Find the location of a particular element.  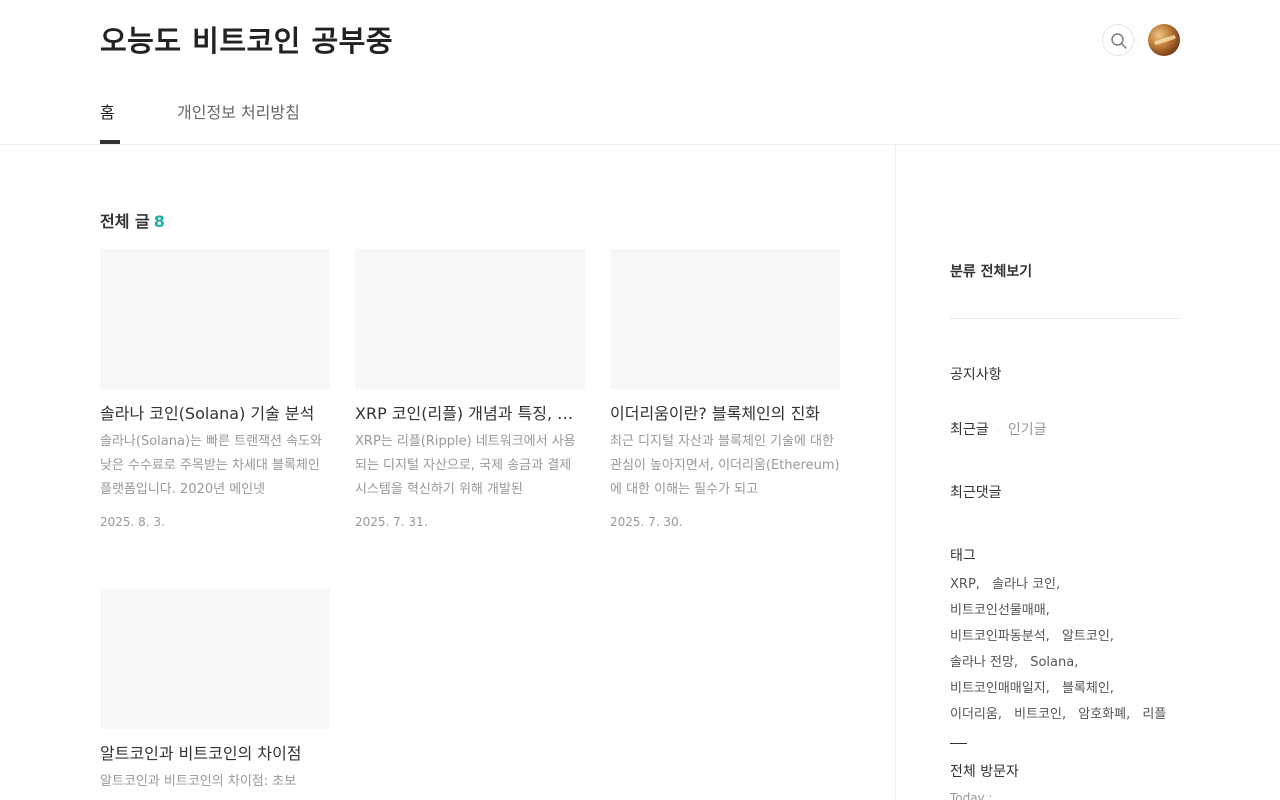

today-visitors-label: Today : is located at coordinates (971, 795).